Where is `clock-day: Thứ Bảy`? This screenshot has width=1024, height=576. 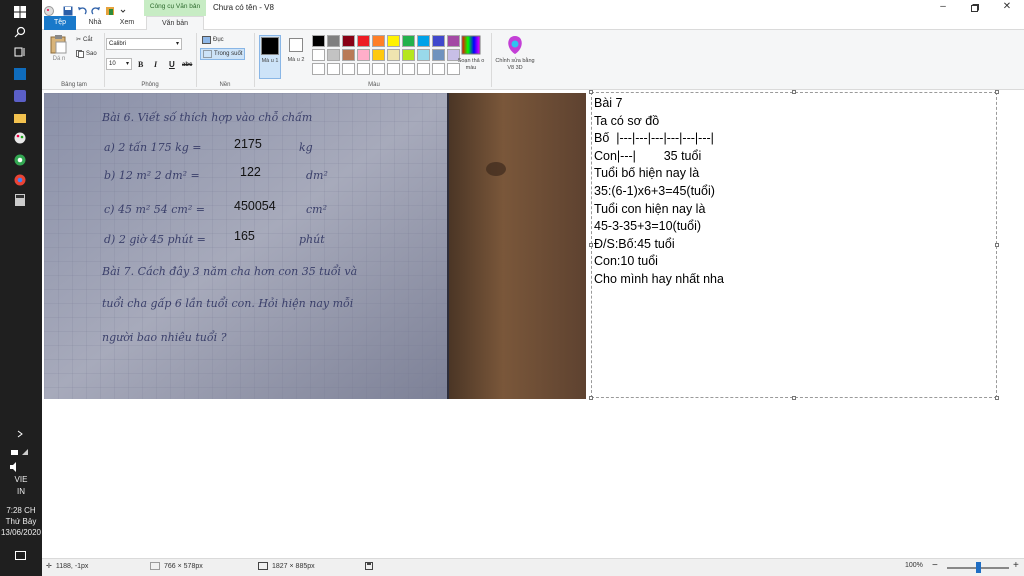
clock-day: Thứ Bảy is located at coordinates (21, 521).